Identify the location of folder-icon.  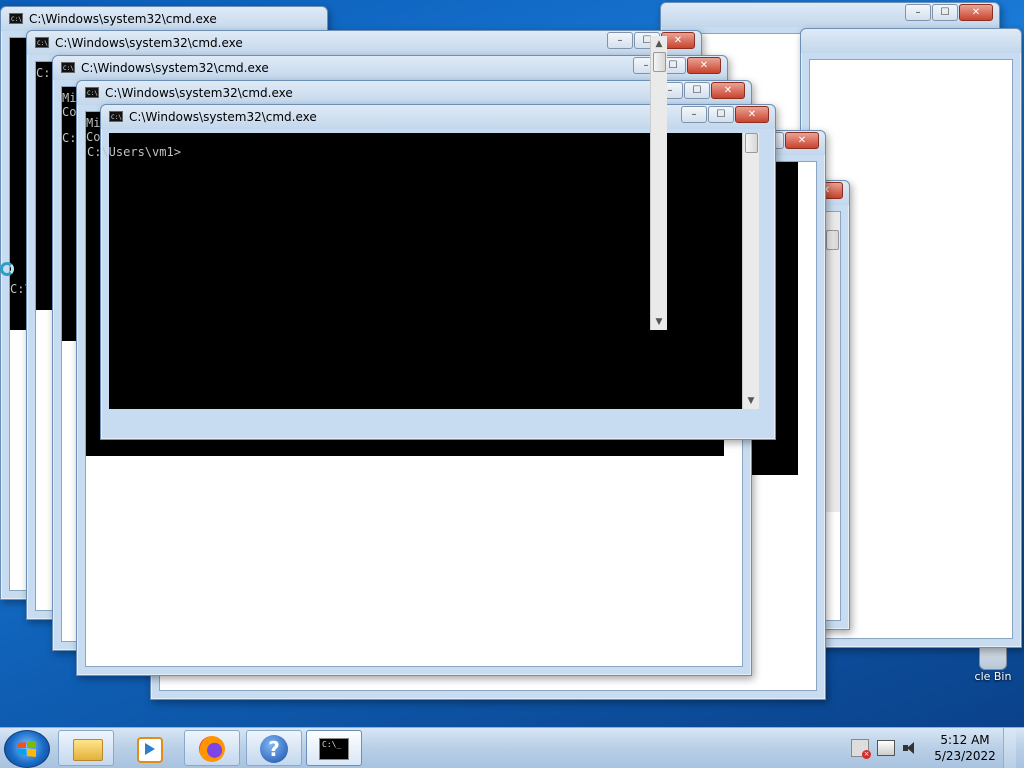
(88, 750).